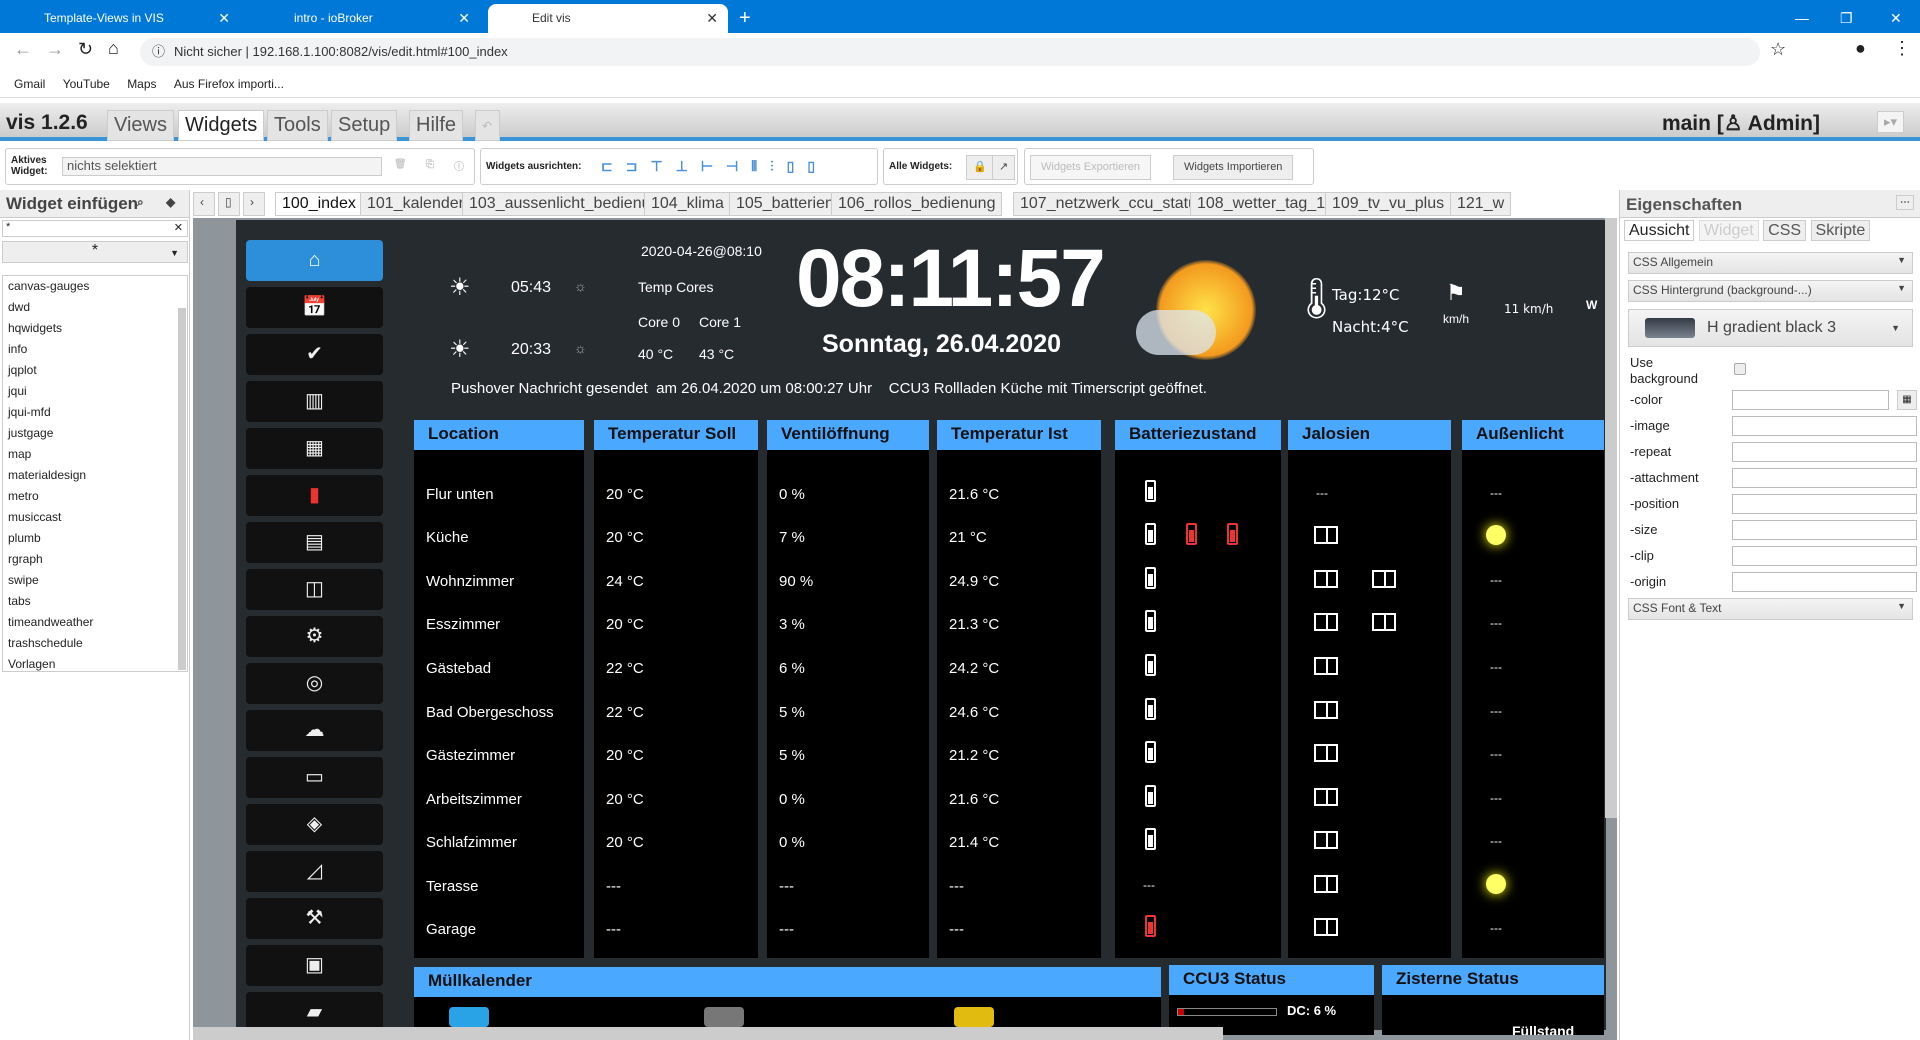  I want to click on nav-button: ◎, so click(314, 683).